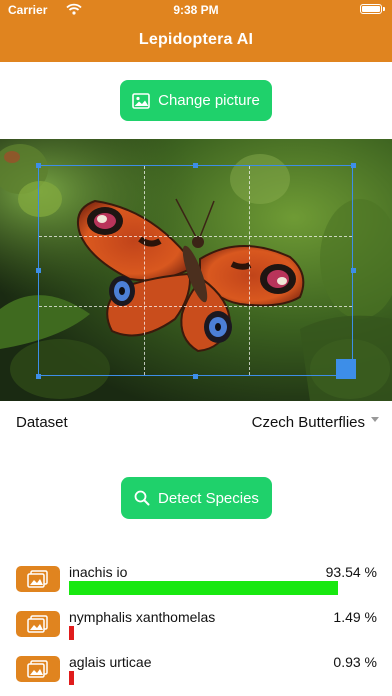  I want to click on app-title: Lepidoptera AI, so click(196, 39).